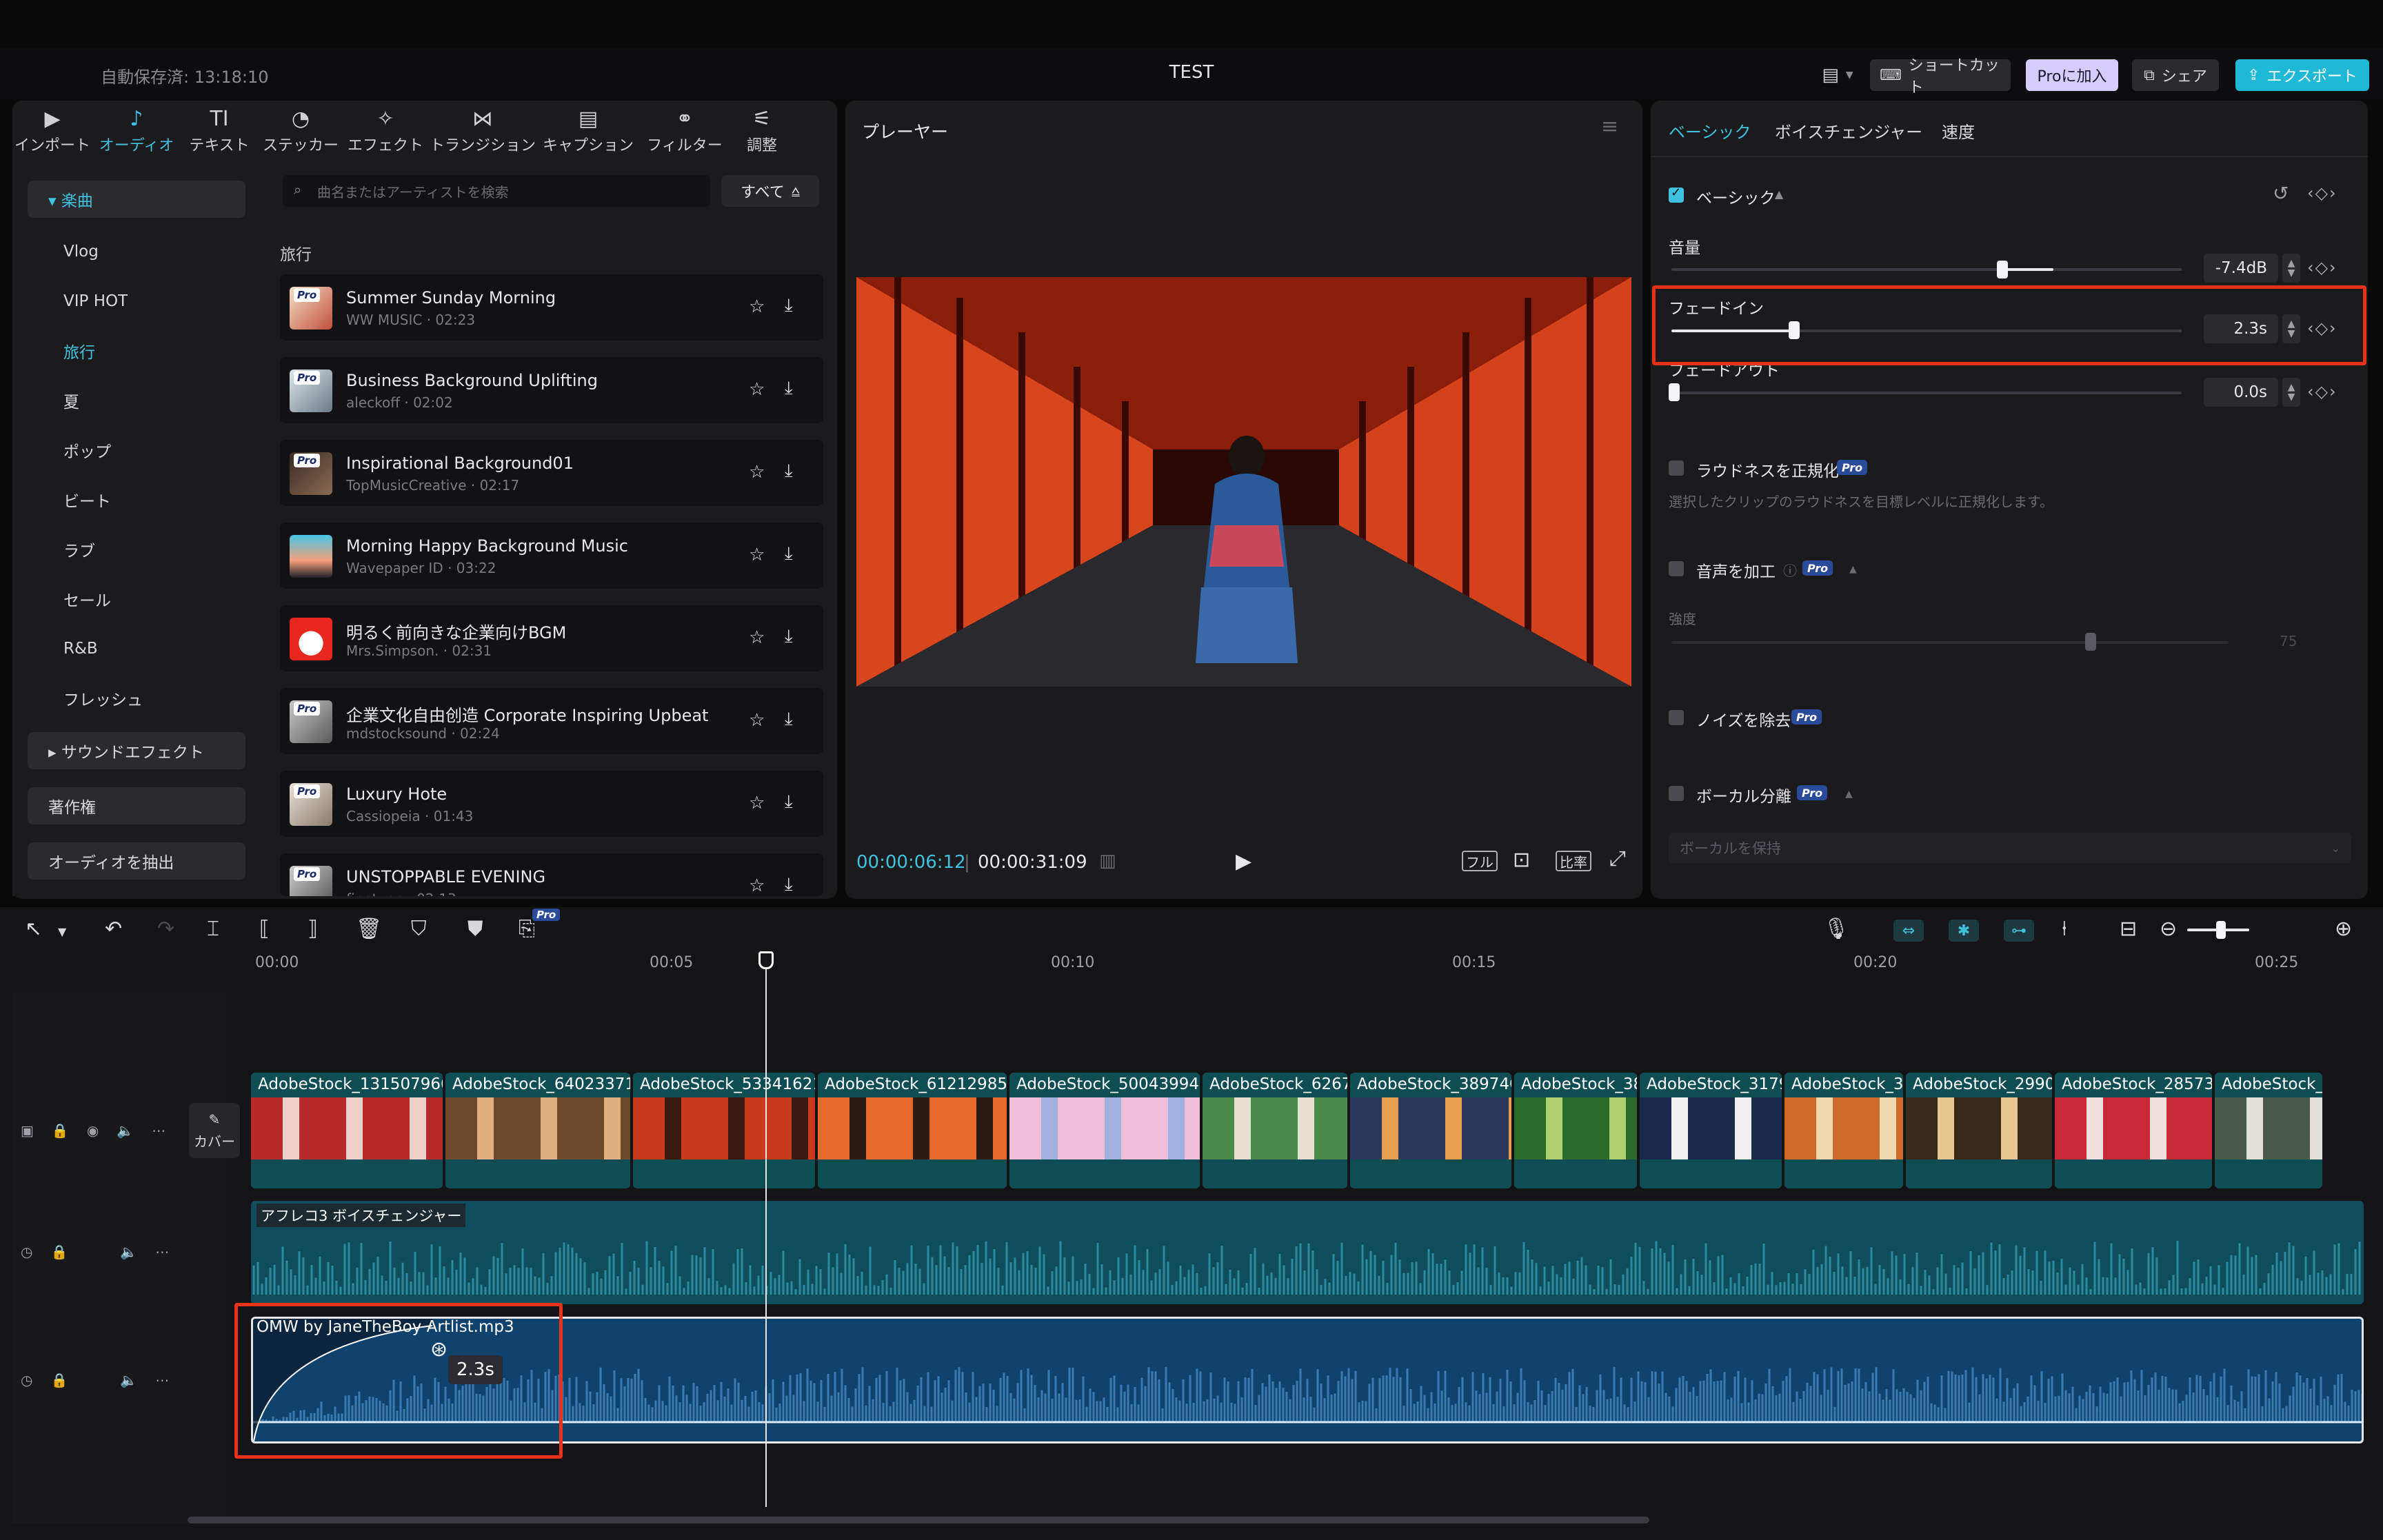 The image size is (2383, 1540). Describe the element at coordinates (2064, 929) in the screenshot. I see `preview-axis-icon: ⍿` at that location.